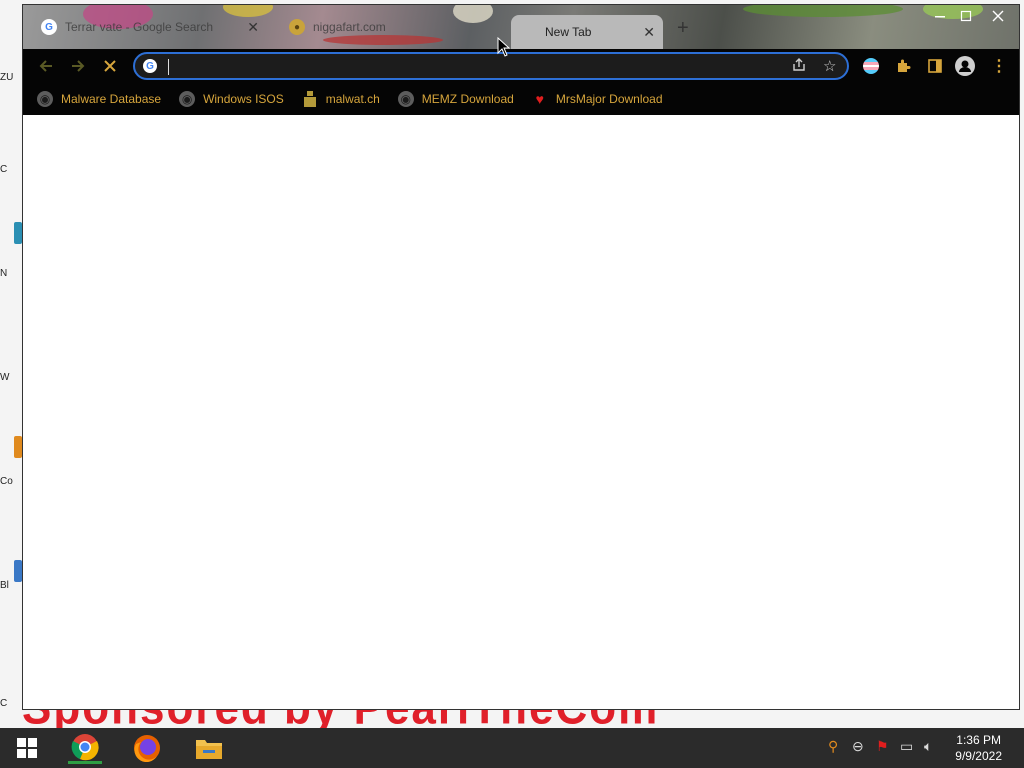 This screenshot has height=768, width=1024. Describe the element at coordinates (882, 746) in the screenshot. I see `security-flag-tray-icon: ⚑` at that location.